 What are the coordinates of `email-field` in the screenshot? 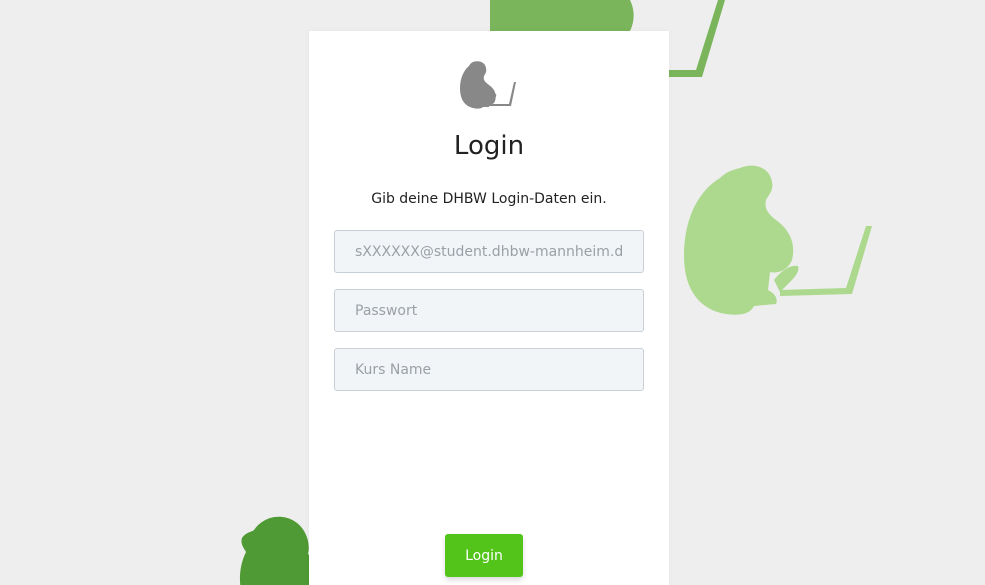 It's located at (489, 251).